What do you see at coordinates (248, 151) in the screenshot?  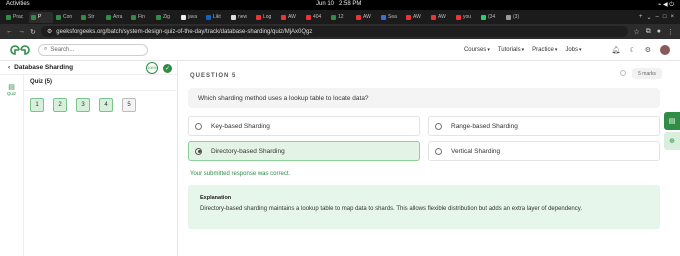 I see `option-label: Directory-based Sharding` at bounding box center [248, 151].